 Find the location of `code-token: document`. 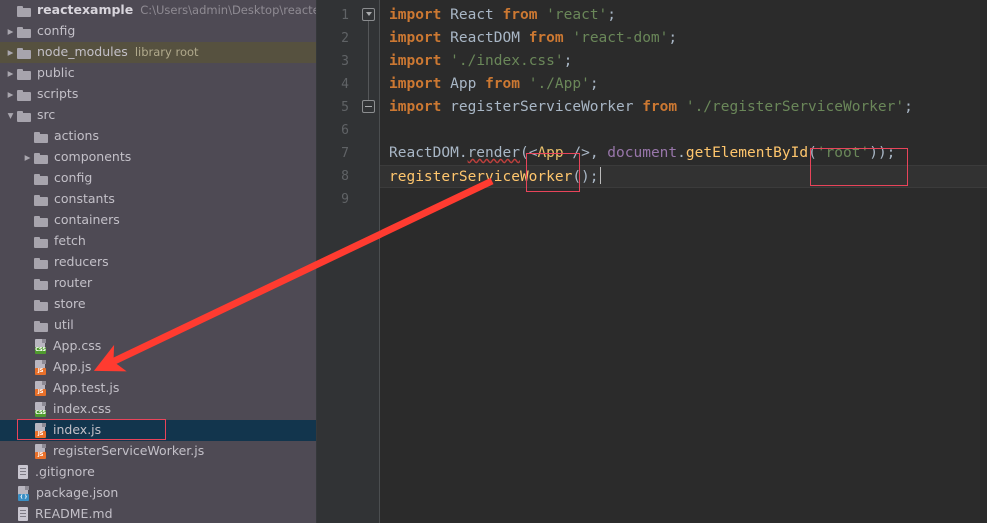

code-token: document is located at coordinates (642, 153).